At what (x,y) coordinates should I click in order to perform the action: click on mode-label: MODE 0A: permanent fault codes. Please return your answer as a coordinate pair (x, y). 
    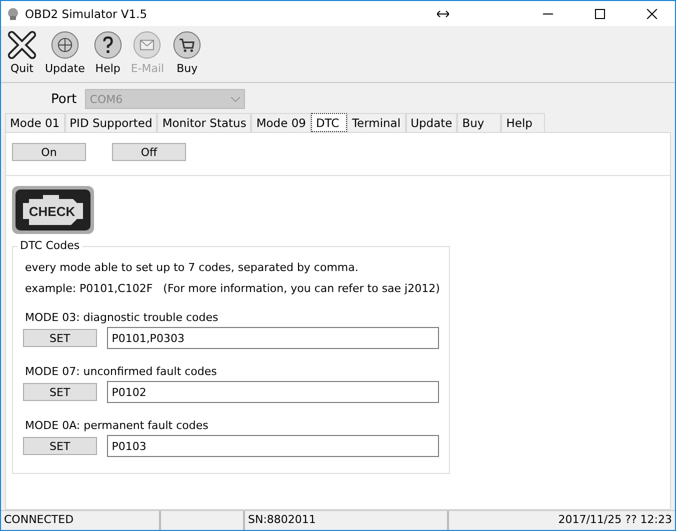
    Looking at the image, I should click on (117, 425).